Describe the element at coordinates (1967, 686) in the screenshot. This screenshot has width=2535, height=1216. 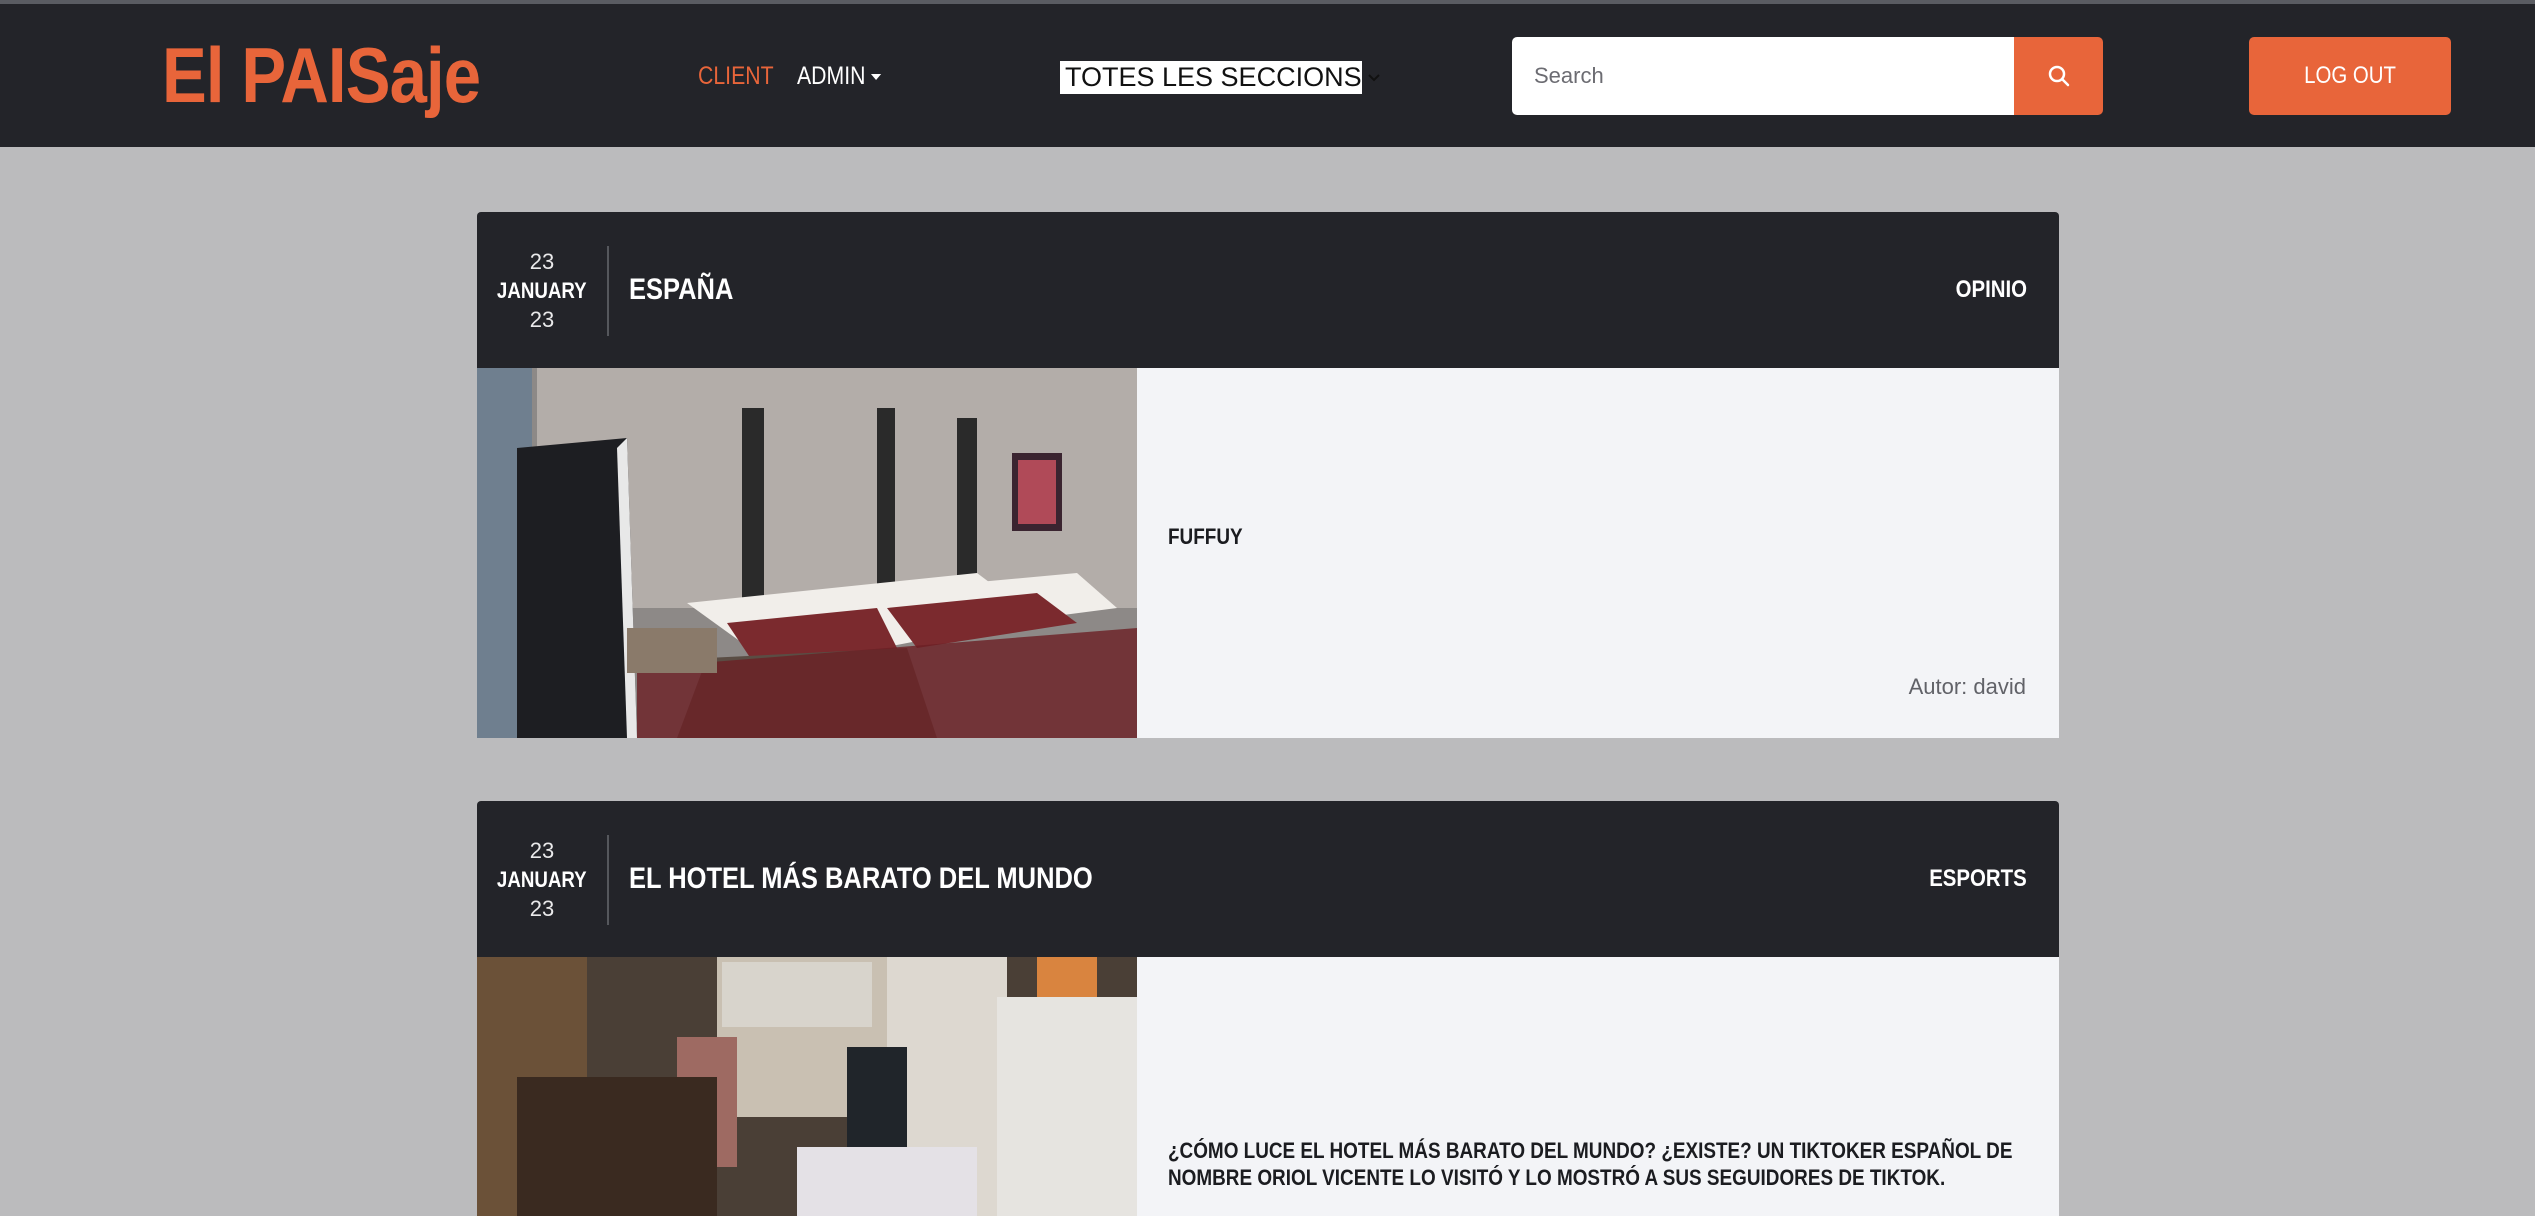
I see `article-author: Autor: david` at that location.